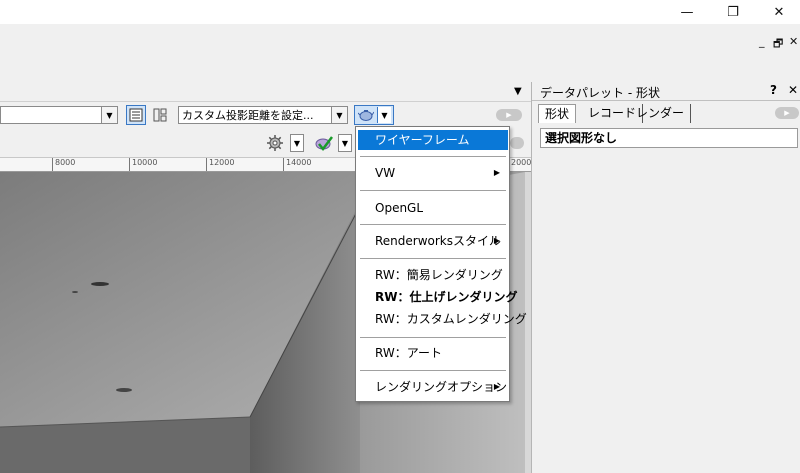  Describe the element at coordinates (518, 91) in the screenshot. I see `view-bar-collapse-button: ▼` at that location.